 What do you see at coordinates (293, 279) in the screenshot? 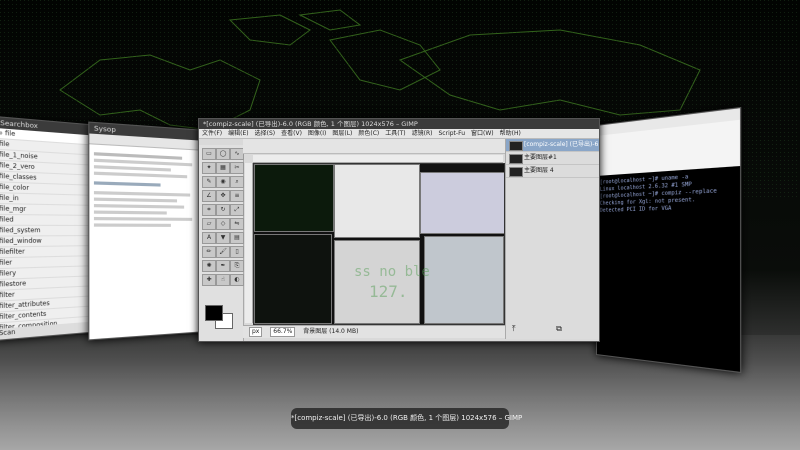
I see `thumbnail-terminal` at bounding box center [293, 279].